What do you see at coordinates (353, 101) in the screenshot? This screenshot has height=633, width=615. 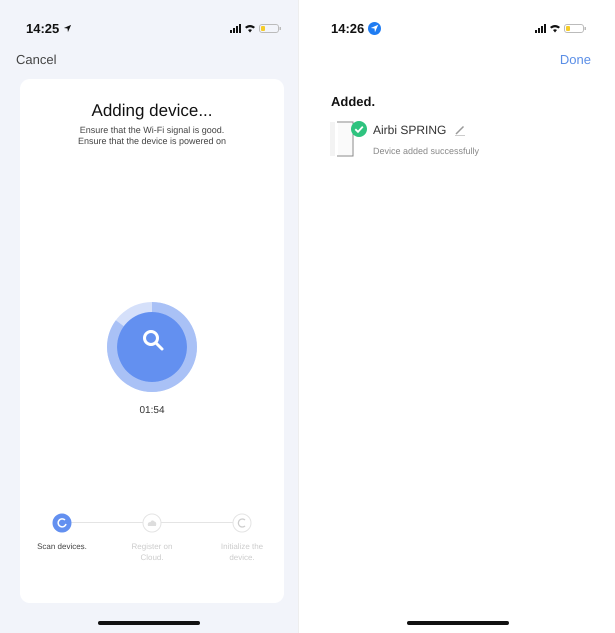 I see `section-heading: Added.` at bounding box center [353, 101].